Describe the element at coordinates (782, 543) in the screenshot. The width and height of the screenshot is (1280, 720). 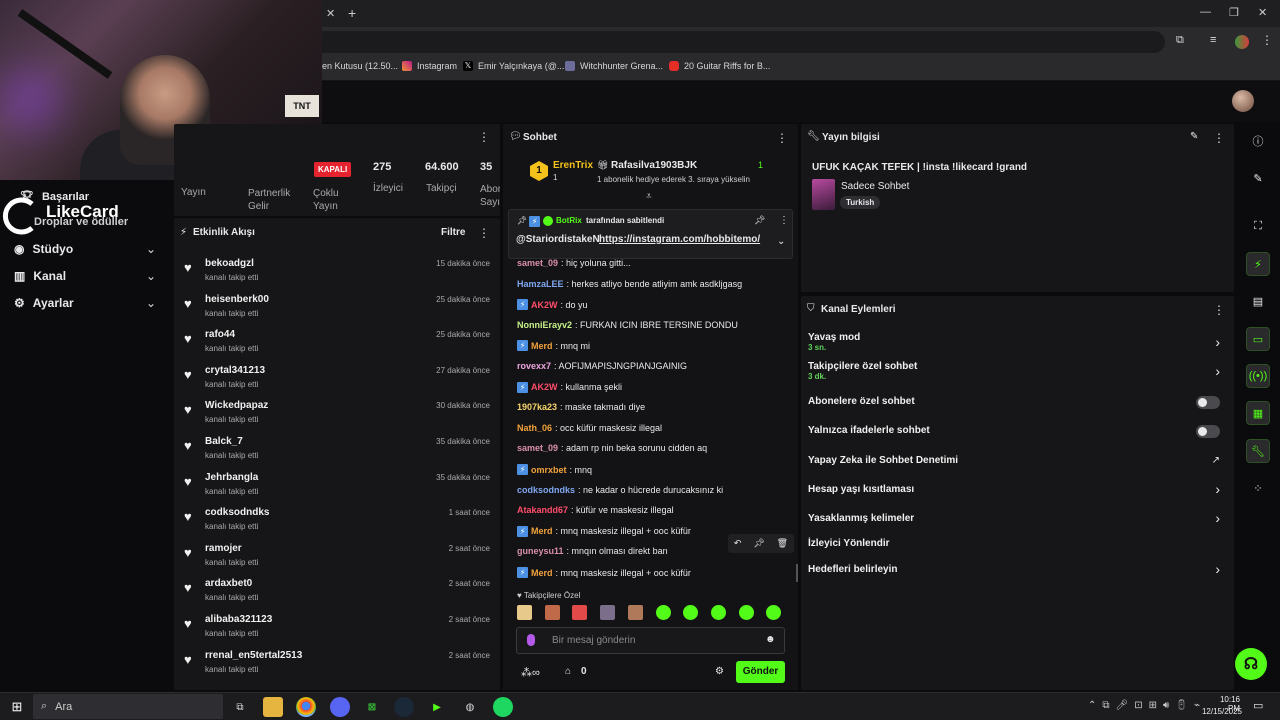
I see `trash-icon: 🗑︎` at that location.